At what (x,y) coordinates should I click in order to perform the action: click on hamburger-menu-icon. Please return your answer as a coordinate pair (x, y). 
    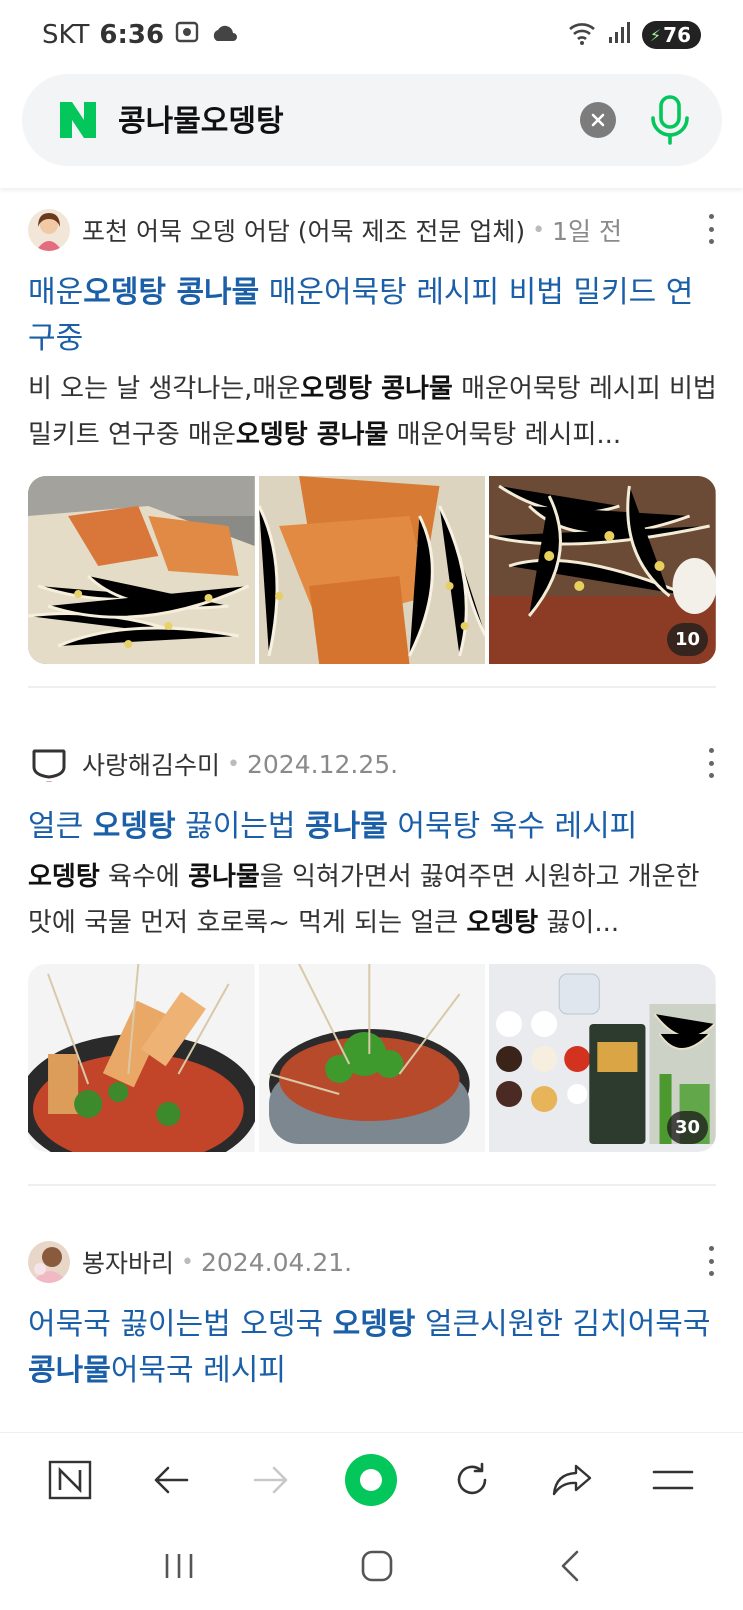
    Looking at the image, I should click on (673, 1479).